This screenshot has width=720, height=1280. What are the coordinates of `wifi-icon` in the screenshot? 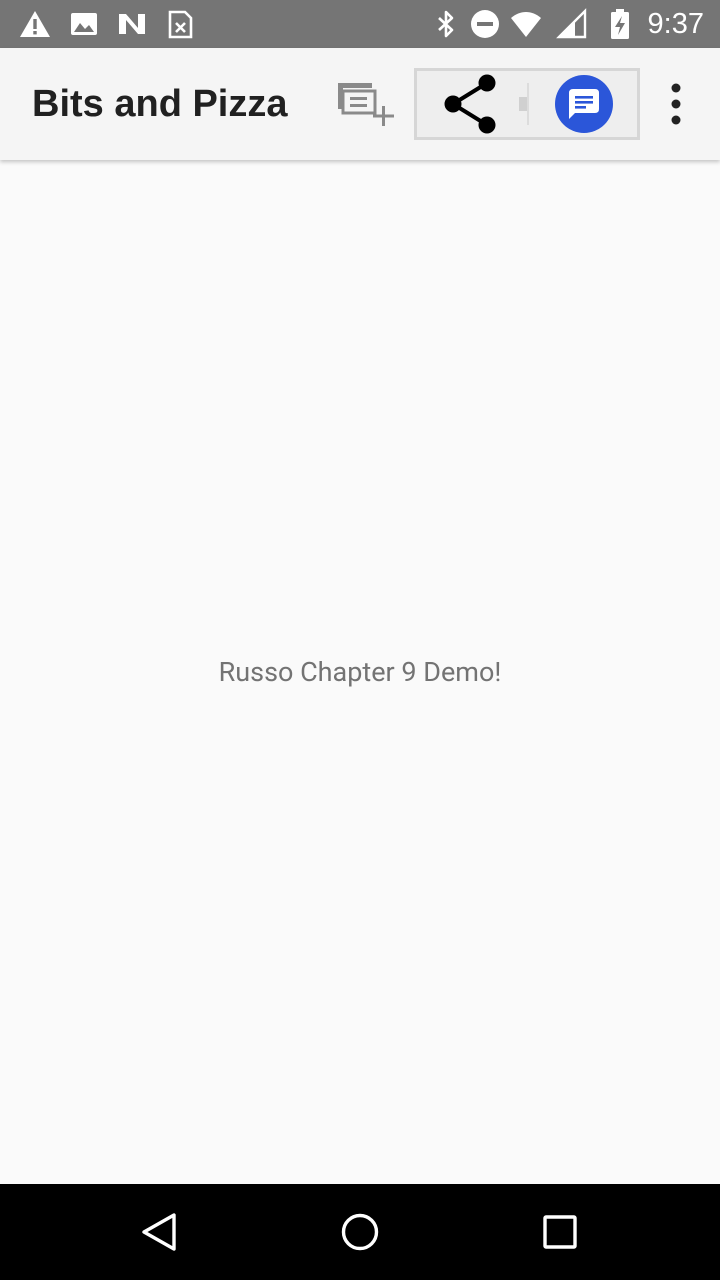 It's located at (526, 24).